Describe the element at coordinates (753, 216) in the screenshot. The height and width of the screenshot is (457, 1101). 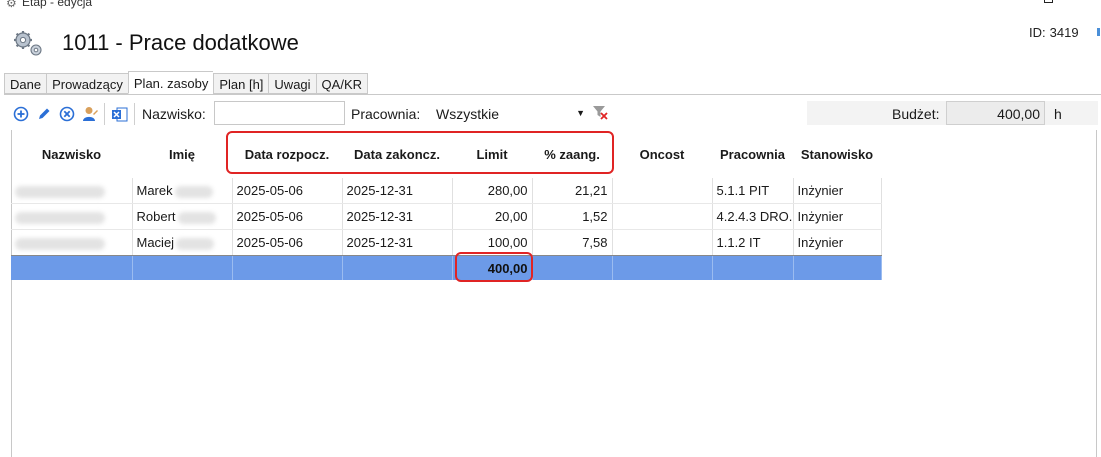
I see `cell-pracownia: 4.2.4.3 DRO.C` at that location.